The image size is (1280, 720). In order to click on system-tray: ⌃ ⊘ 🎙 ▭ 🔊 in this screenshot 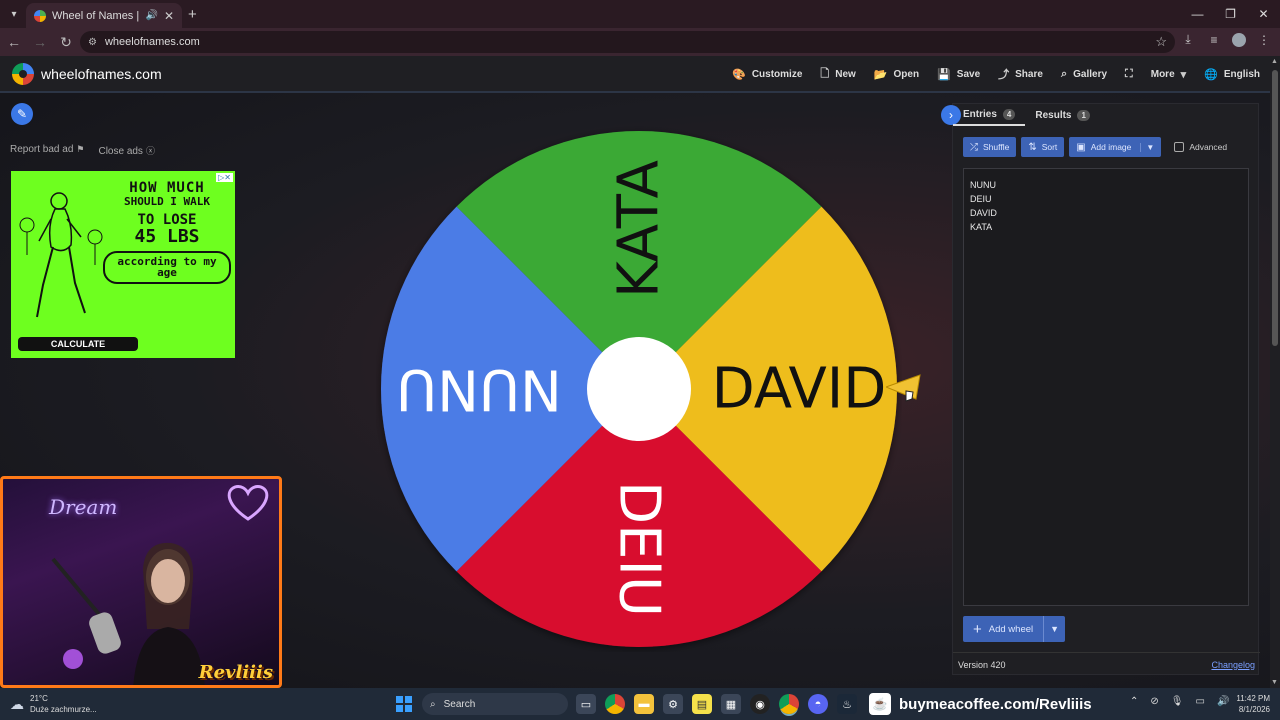, I will do `click(1179, 701)`.